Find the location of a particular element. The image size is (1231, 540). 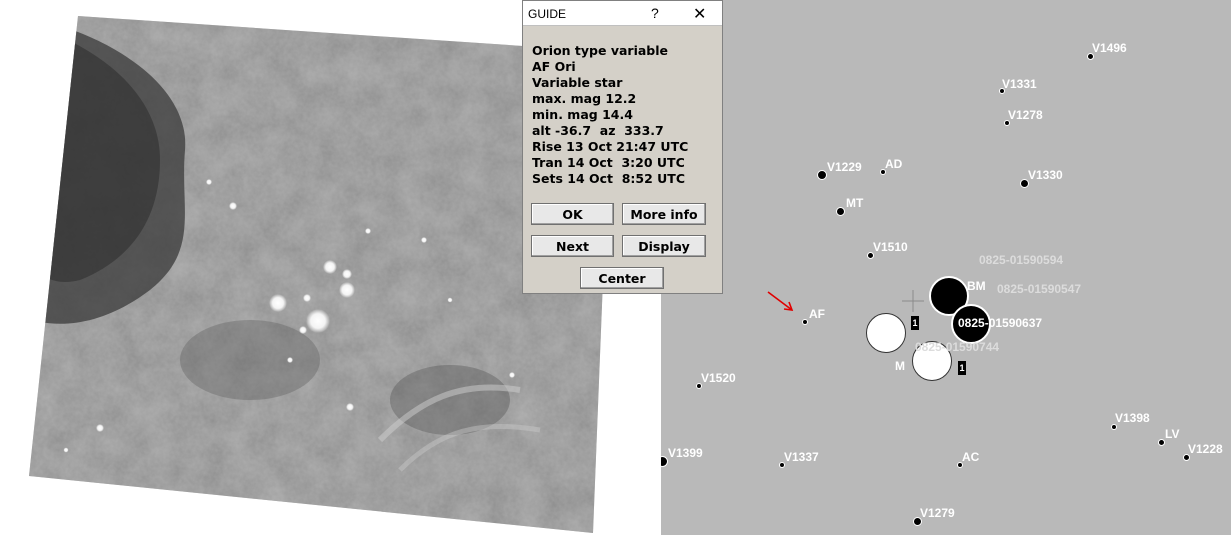

info-line-name: AF Ori is located at coordinates (554, 66).